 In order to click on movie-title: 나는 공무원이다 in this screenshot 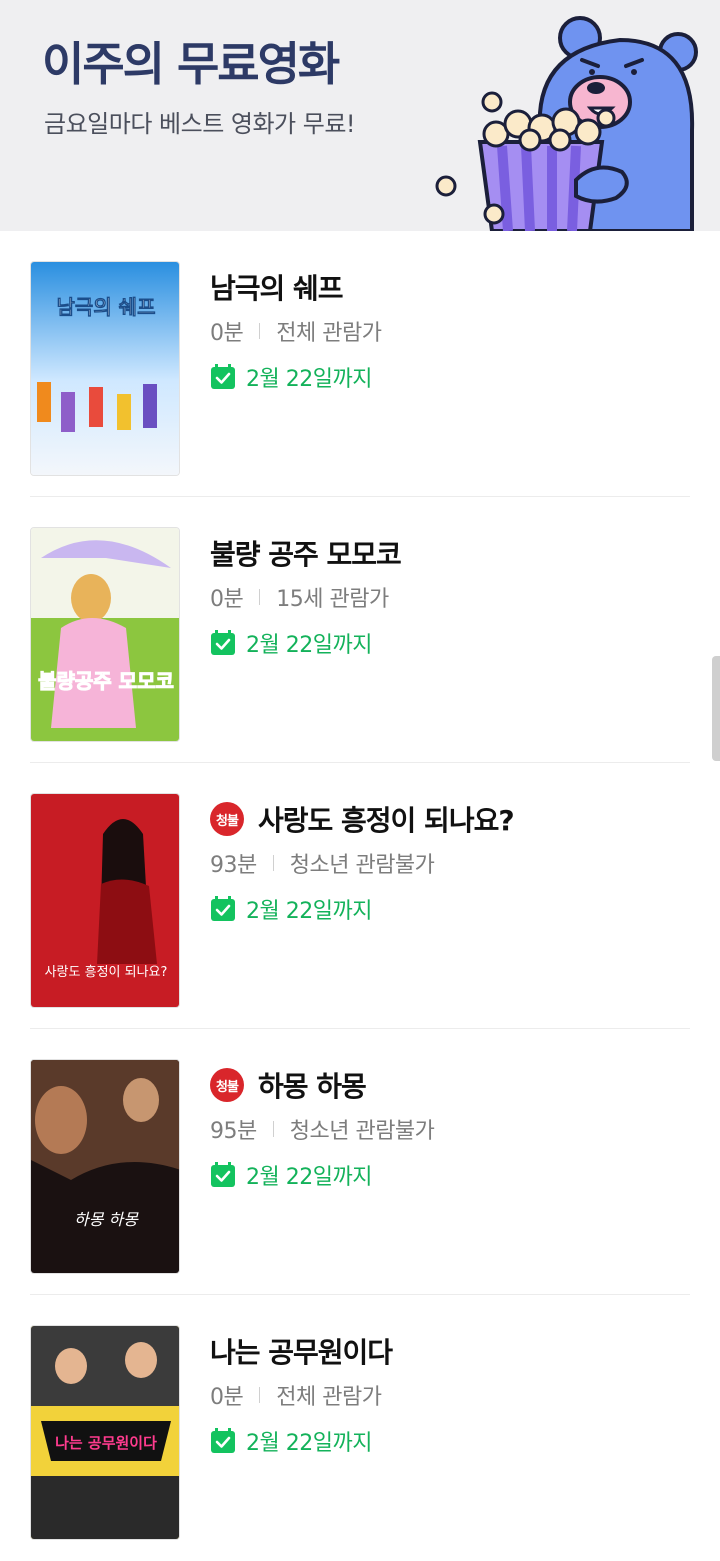, I will do `click(301, 1351)`.